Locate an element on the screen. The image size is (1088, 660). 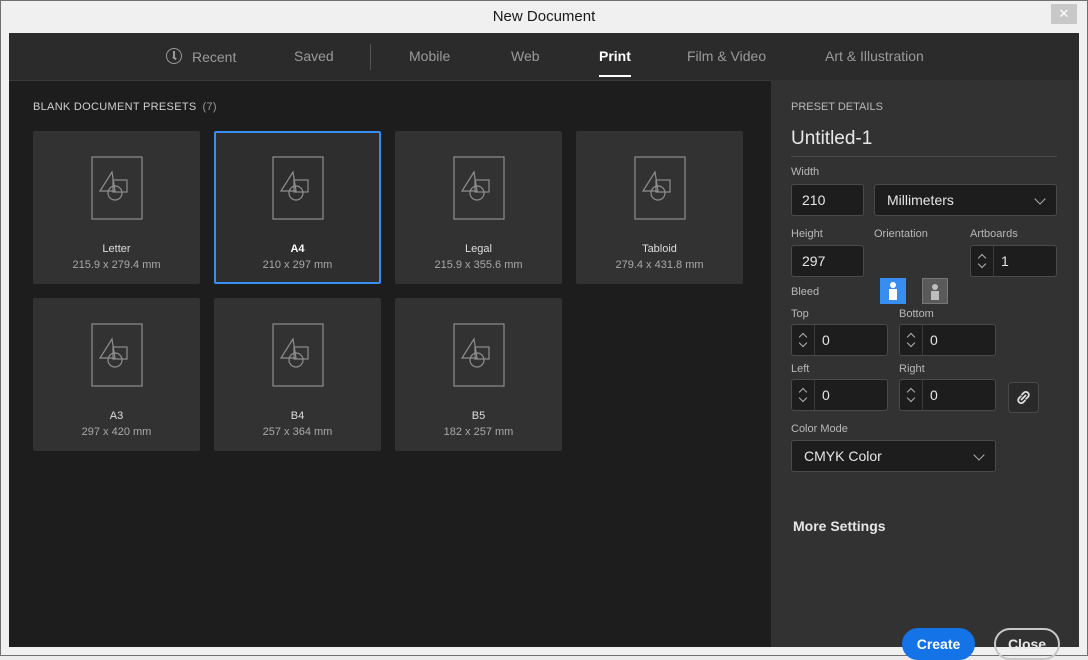
color-mode-label: Color Mode is located at coordinates (819, 429).